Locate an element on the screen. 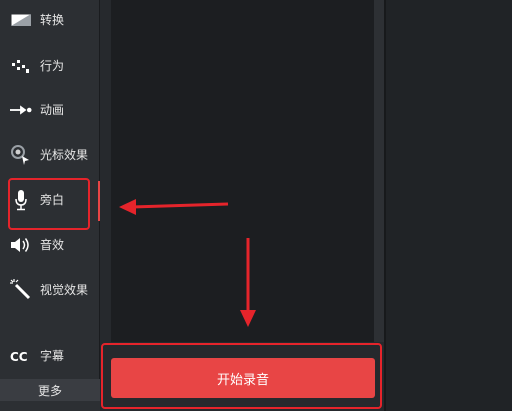 Image resolution: width=512 pixels, height=411 pixels. sidebar-item-label: 转换 is located at coordinates (52, 20).